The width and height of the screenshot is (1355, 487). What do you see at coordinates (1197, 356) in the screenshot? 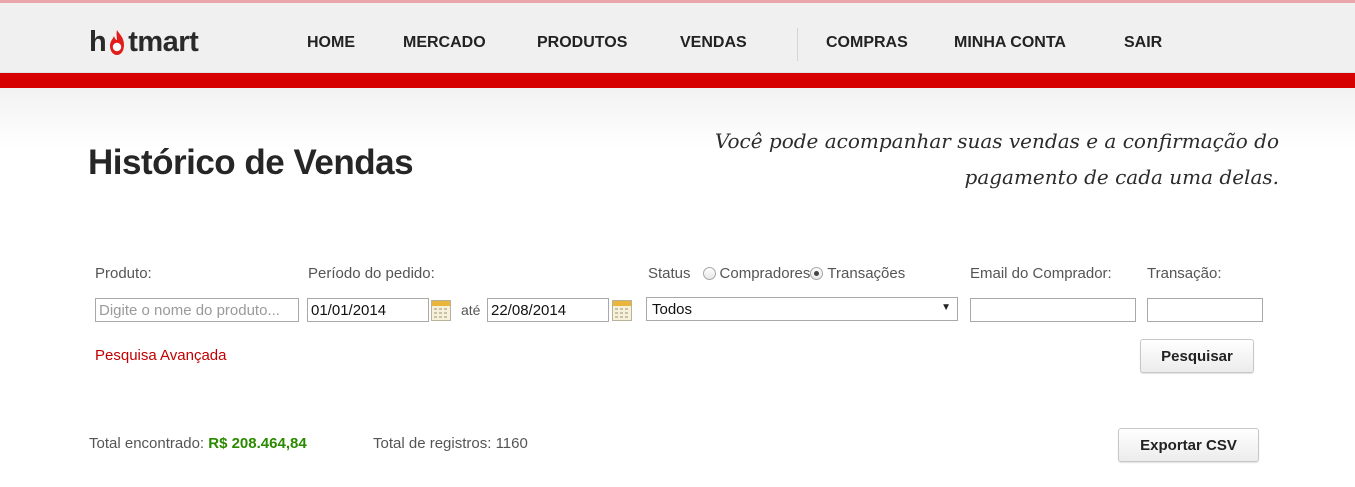
I see `search-button: Pesquisar` at bounding box center [1197, 356].